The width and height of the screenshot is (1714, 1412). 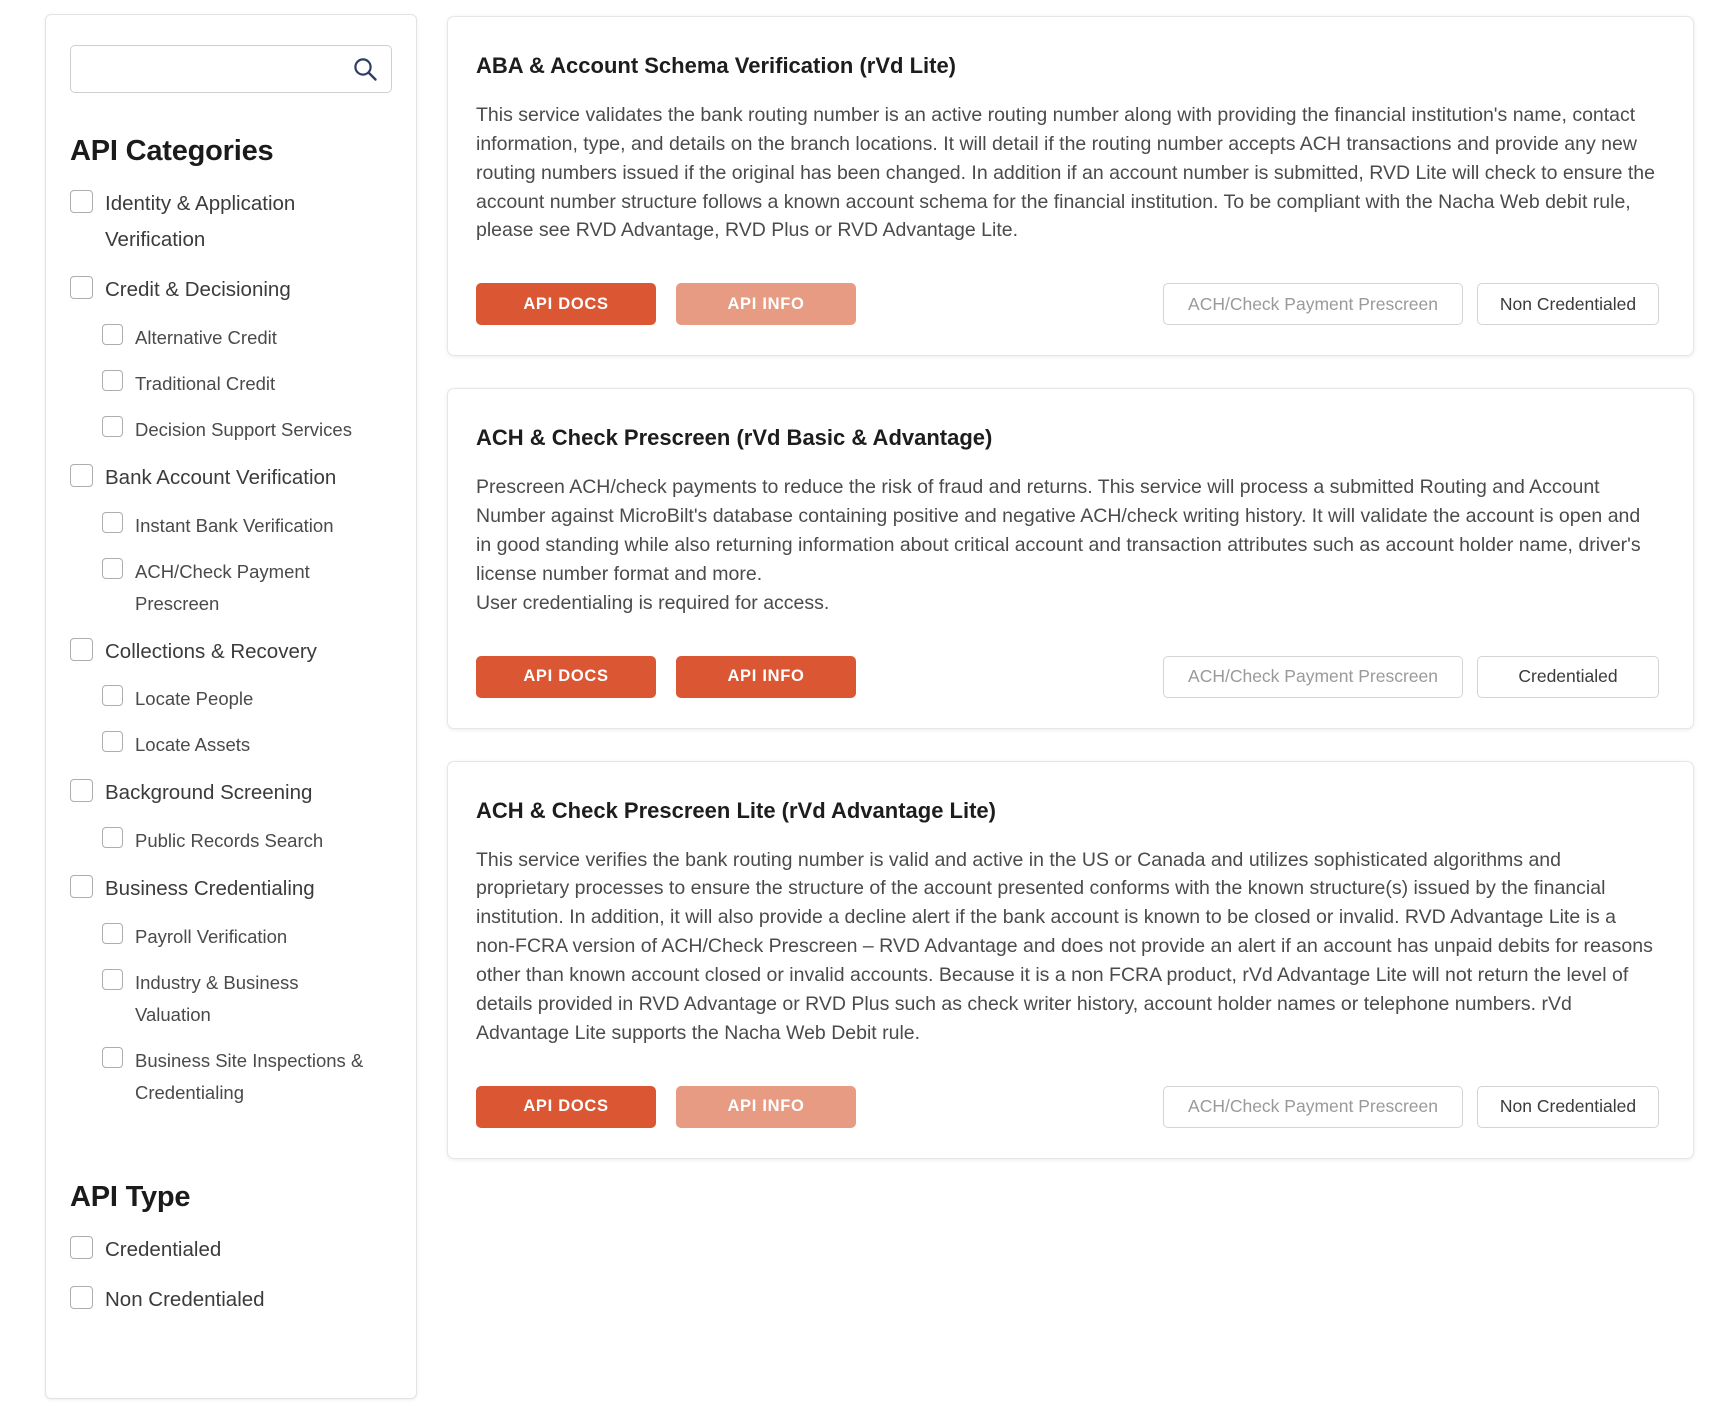 I want to click on category-filter-row: Collections & Recovery, so click(x=232, y=652).